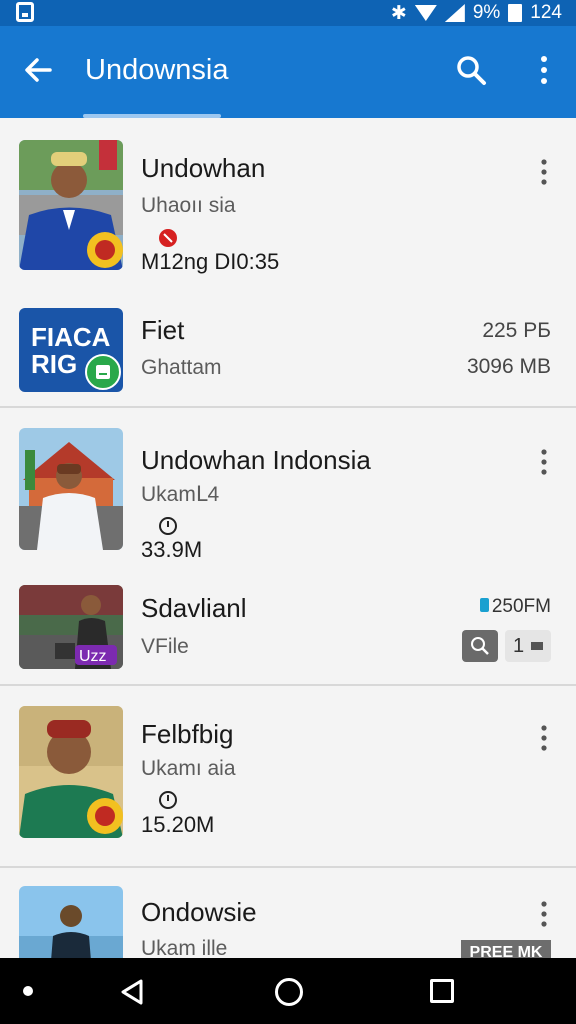 This screenshot has height=1024, width=576. What do you see at coordinates (521, 606) in the screenshot?
I see `item-size-text: 250FM` at bounding box center [521, 606].